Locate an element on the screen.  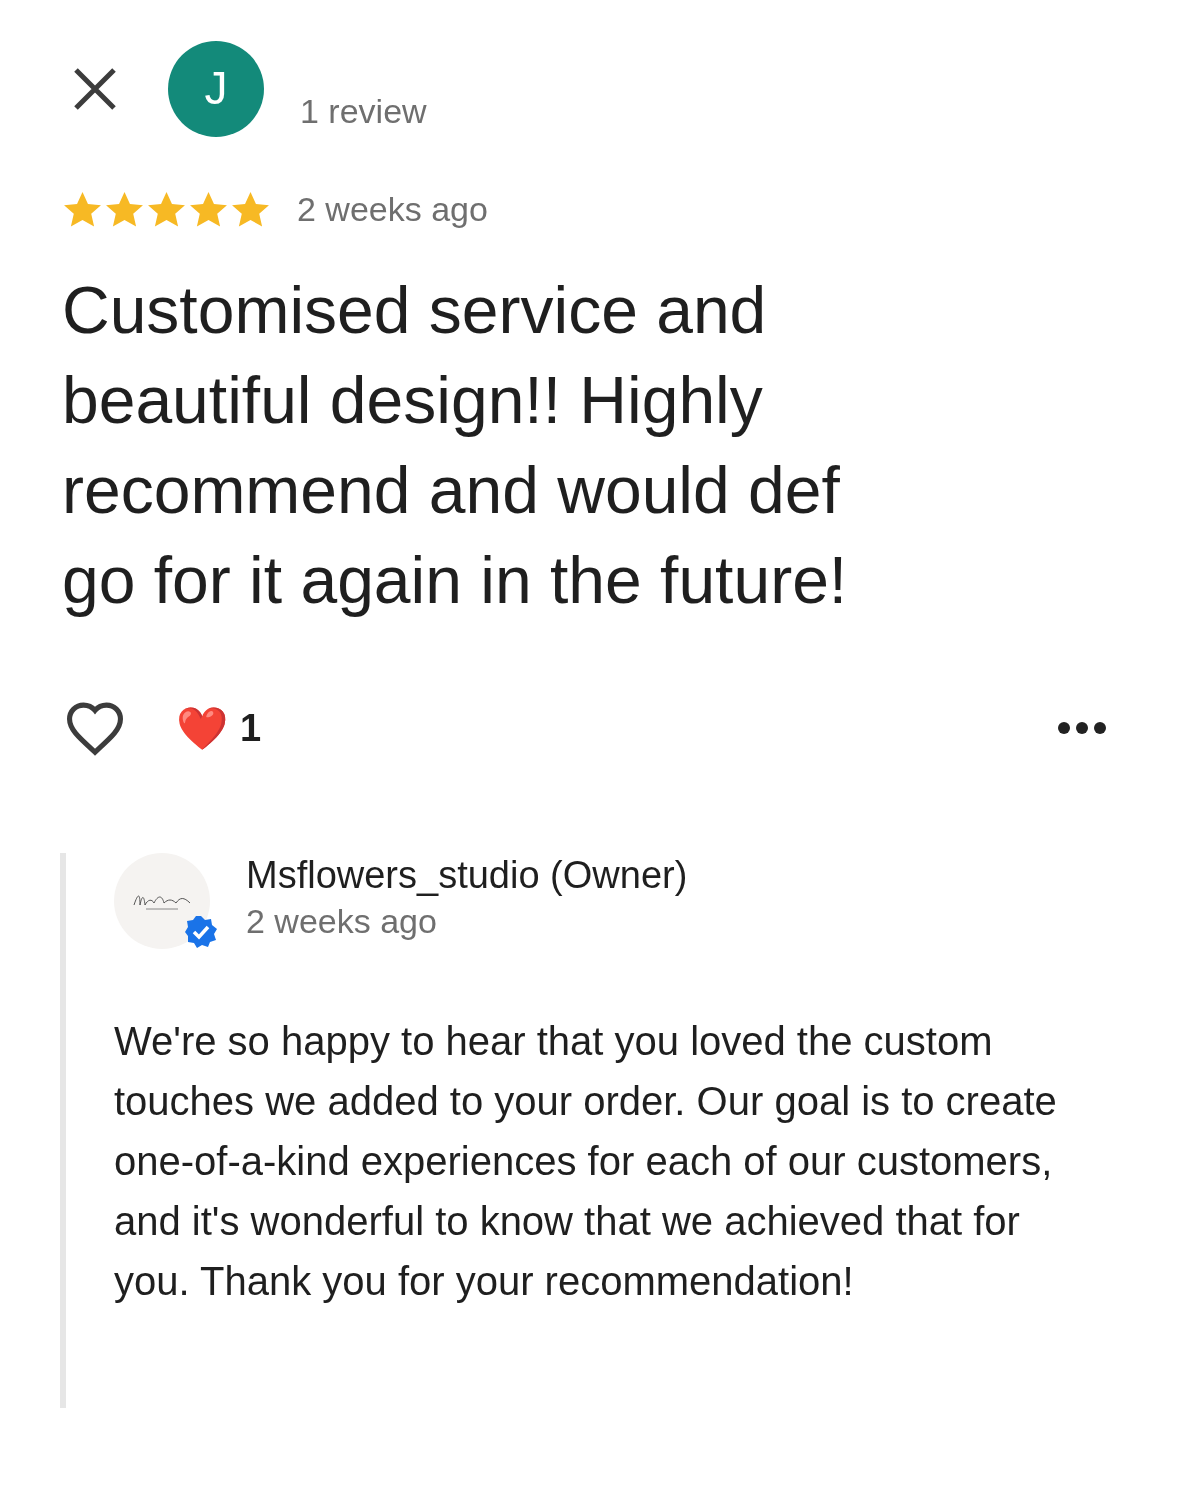
reaction-emoji: ❤ is located at coordinates (202, 728).